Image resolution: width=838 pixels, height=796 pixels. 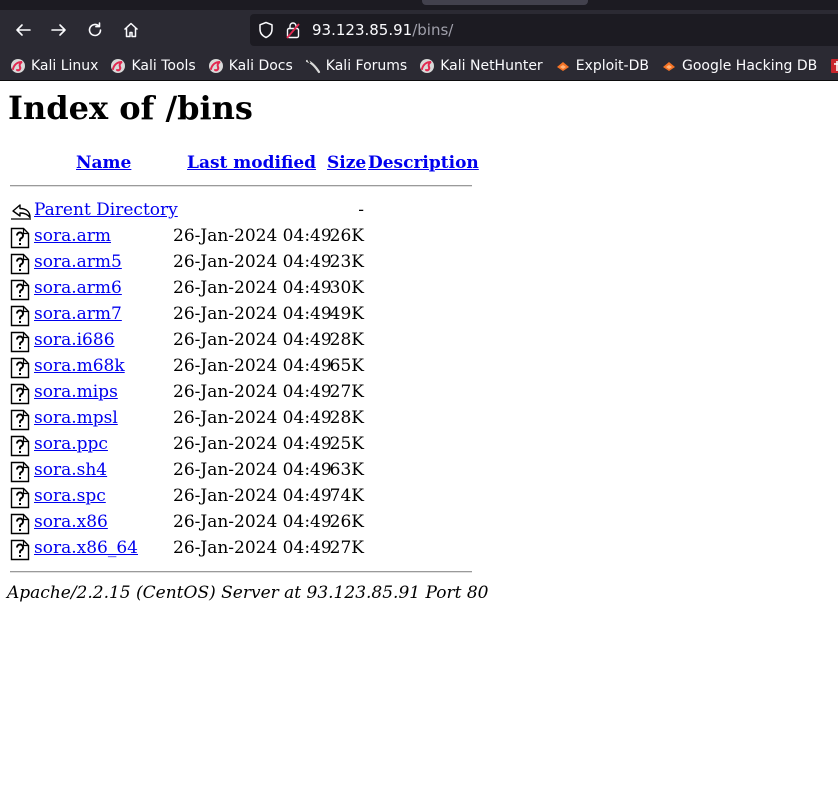 I want to click on file-link: sora.sh4, so click(x=70, y=470).